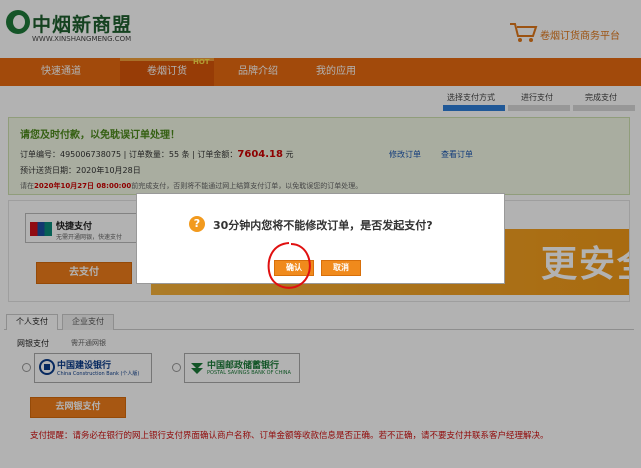 The image size is (641, 468). What do you see at coordinates (294, 268) in the screenshot?
I see `confirm-button: 确认` at bounding box center [294, 268].